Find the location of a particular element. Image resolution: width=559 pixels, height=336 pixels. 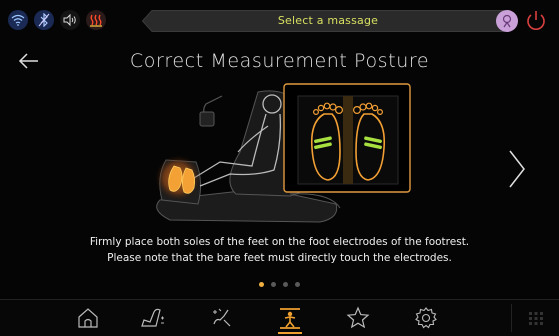

bottom-nav is located at coordinates (279, 317).